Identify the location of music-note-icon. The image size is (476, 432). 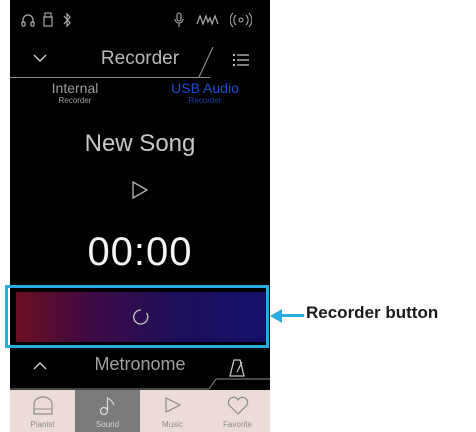
(107, 406).